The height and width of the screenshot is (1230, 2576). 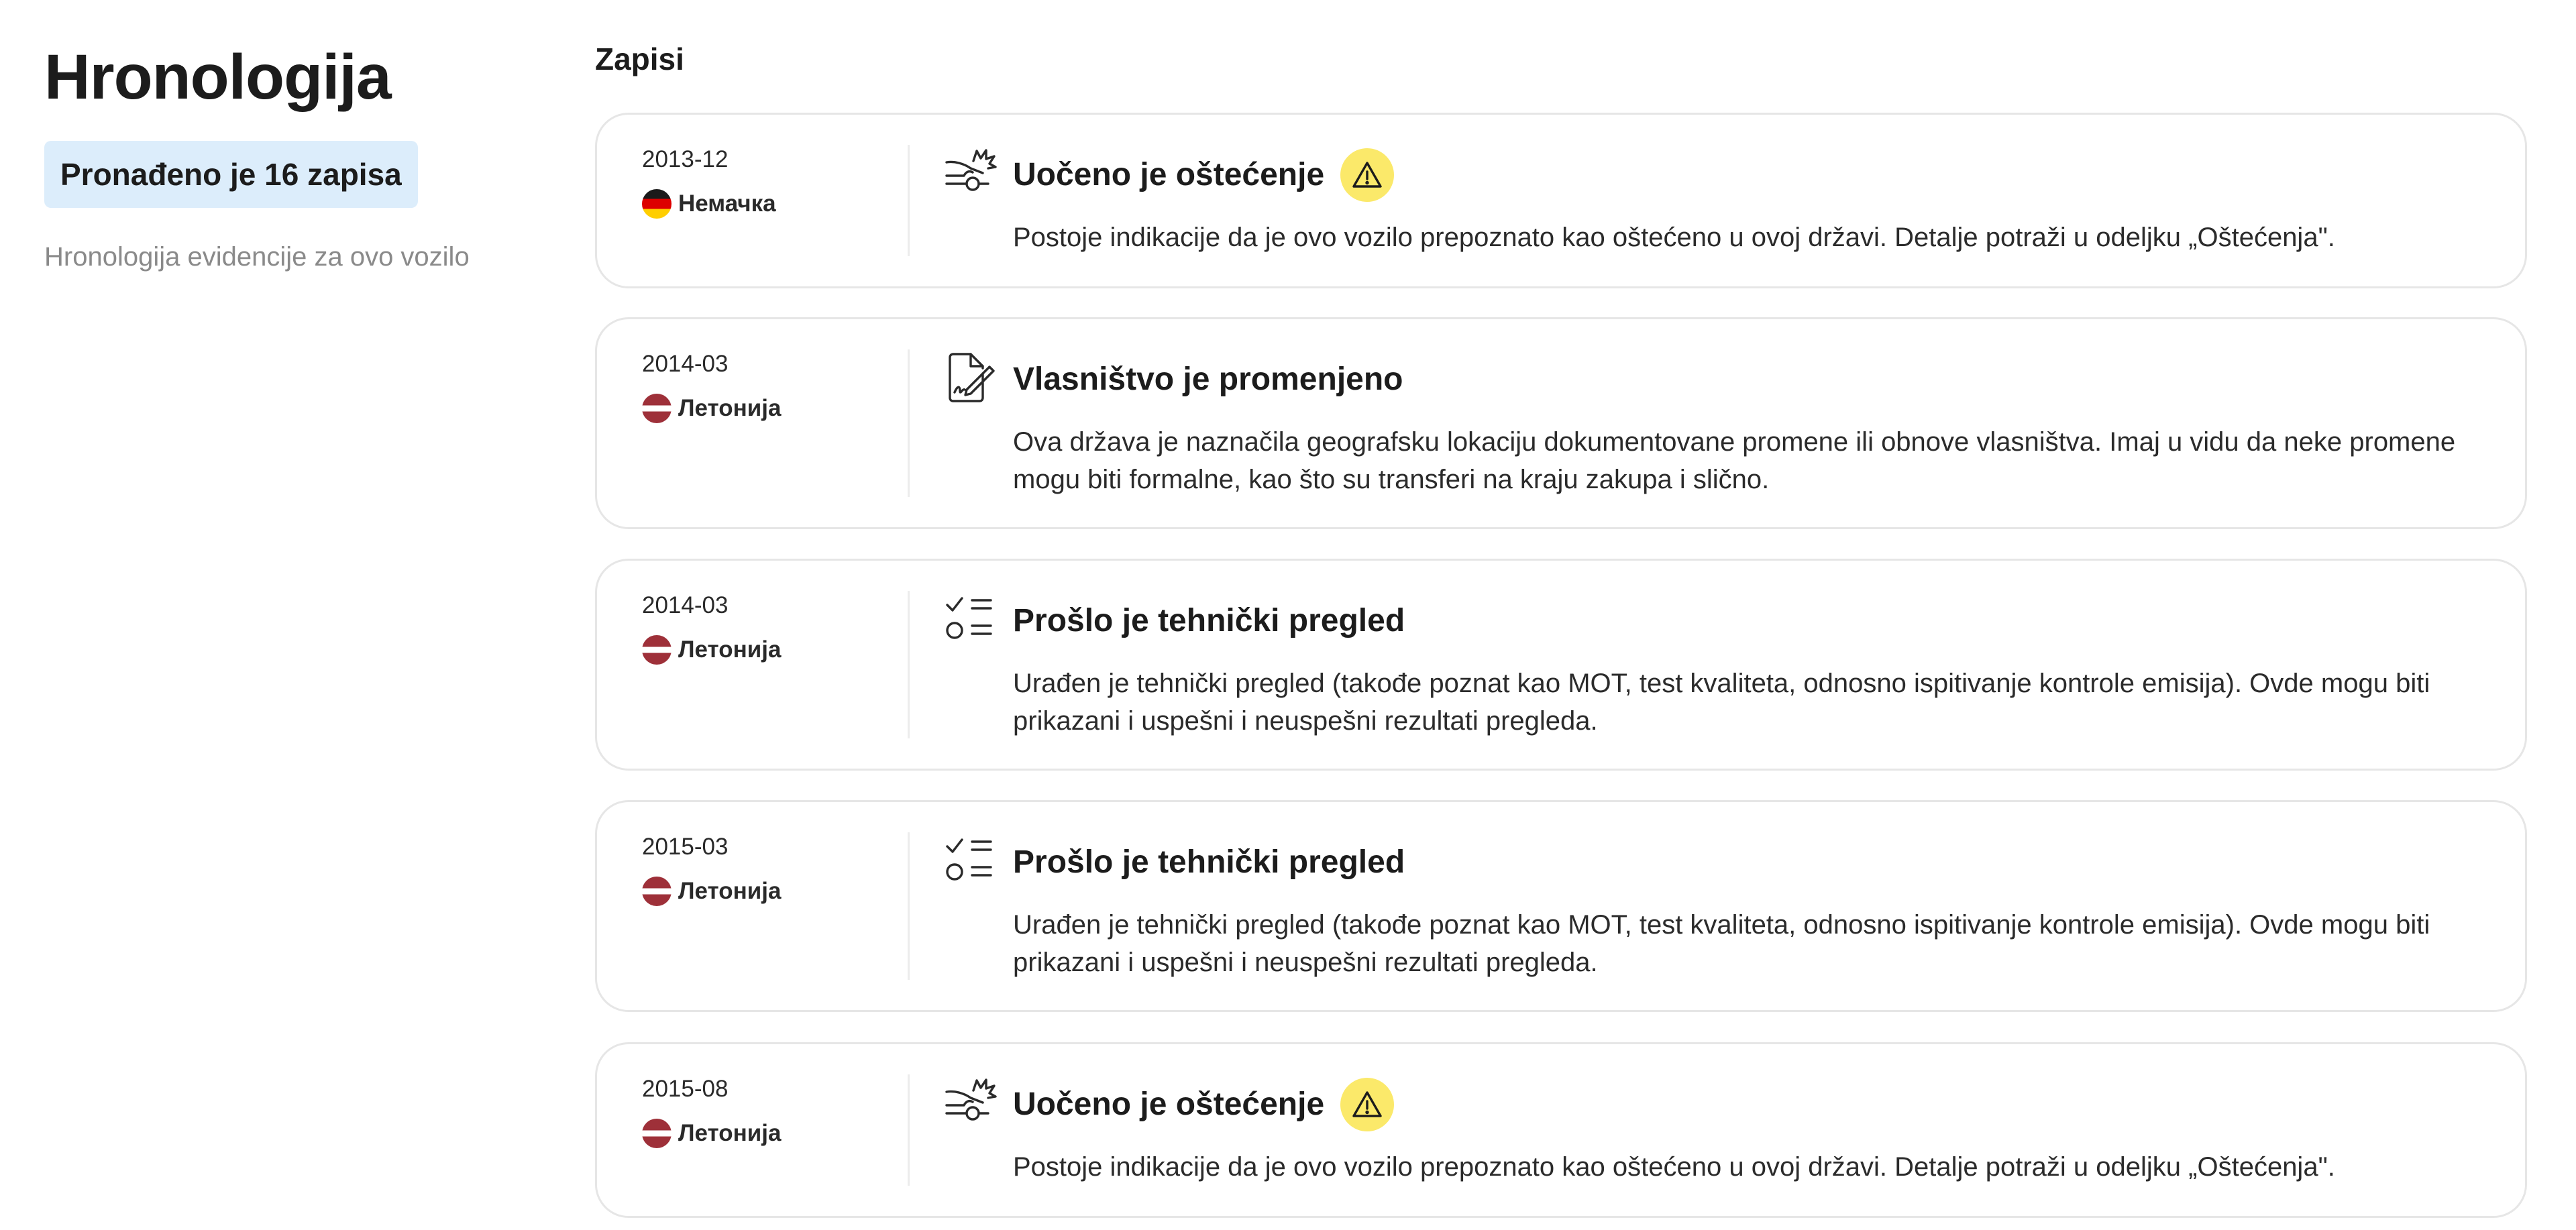 I want to click on records-count-badge: Pronađeno je 16 zapisa, so click(x=231, y=174).